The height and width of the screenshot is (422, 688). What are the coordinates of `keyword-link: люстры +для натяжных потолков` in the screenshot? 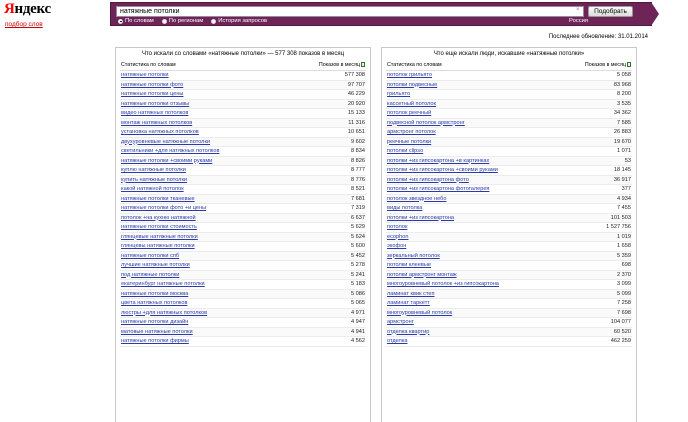 It's located at (164, 313).